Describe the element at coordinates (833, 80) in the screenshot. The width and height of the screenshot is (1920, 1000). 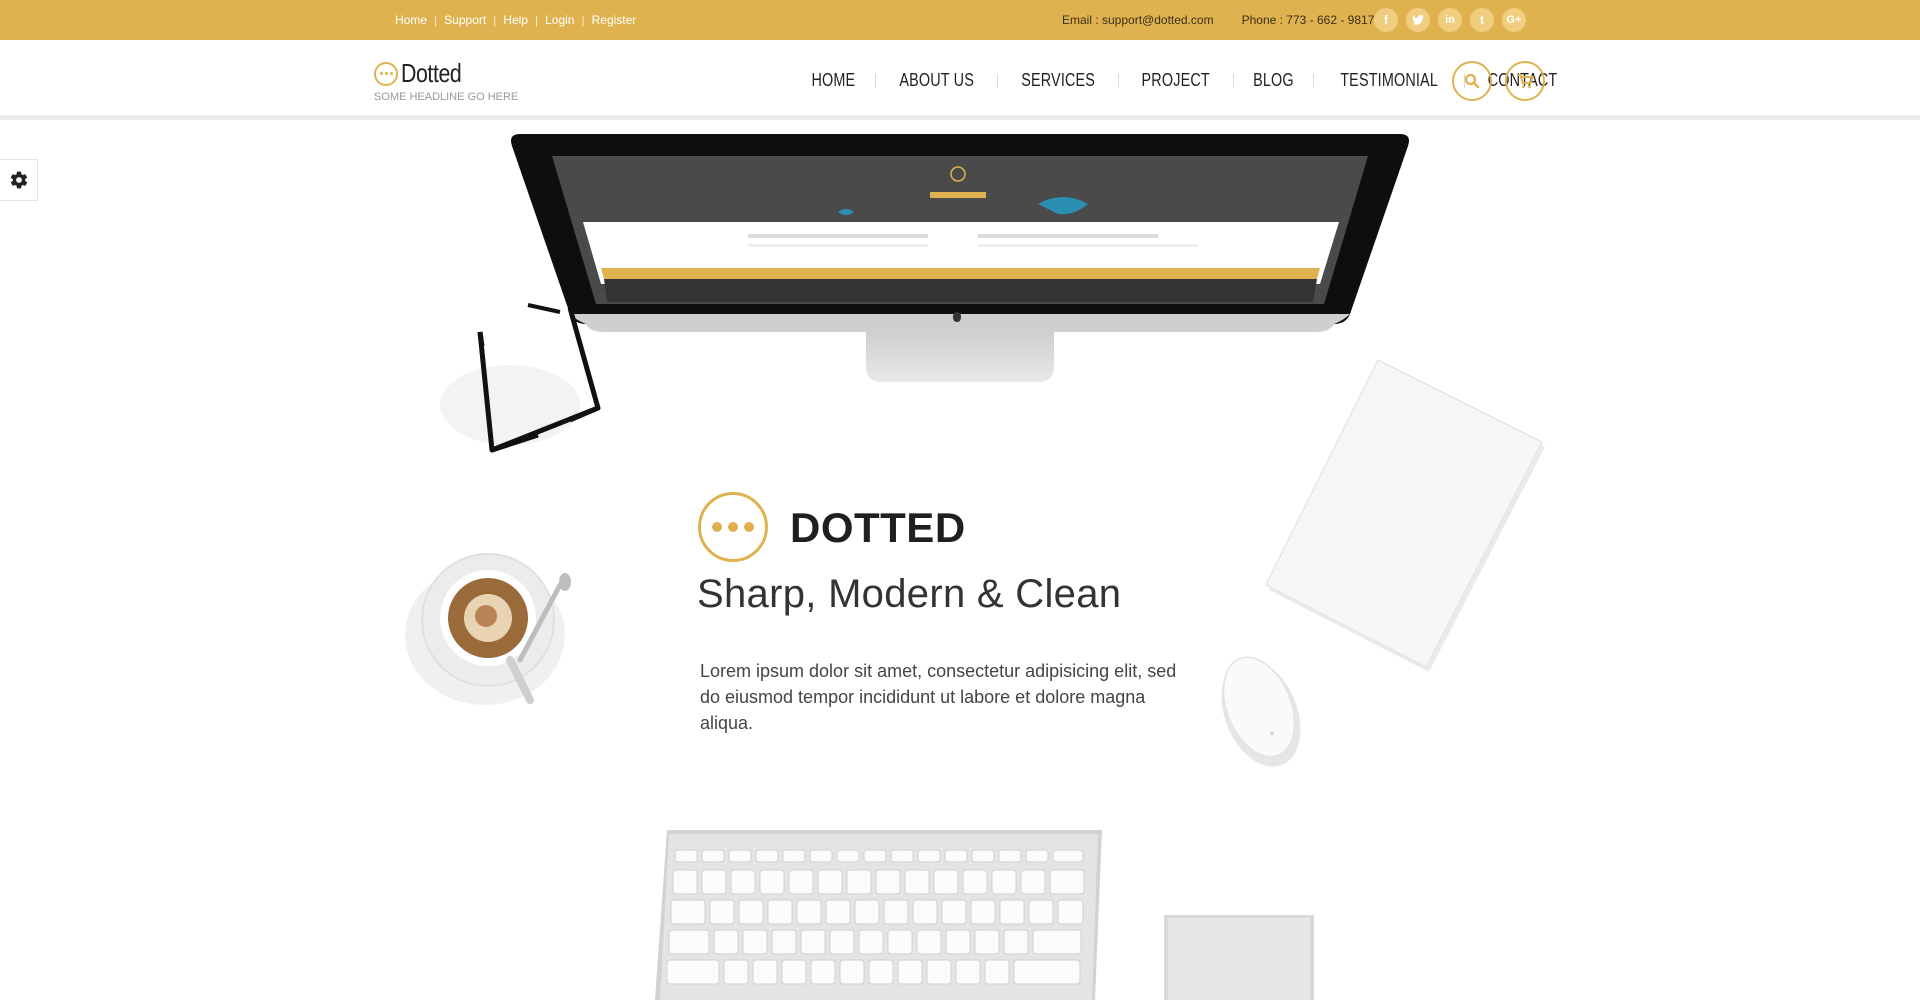
I see `nav-home: HOME` at that location.